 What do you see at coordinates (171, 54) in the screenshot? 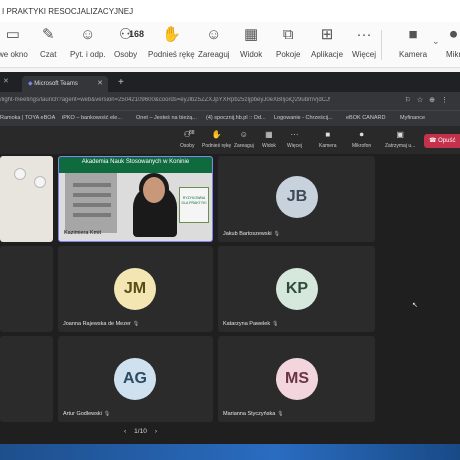
I see `raise-hand-label: Podnieś rękę` at bounding box center [171, 54].